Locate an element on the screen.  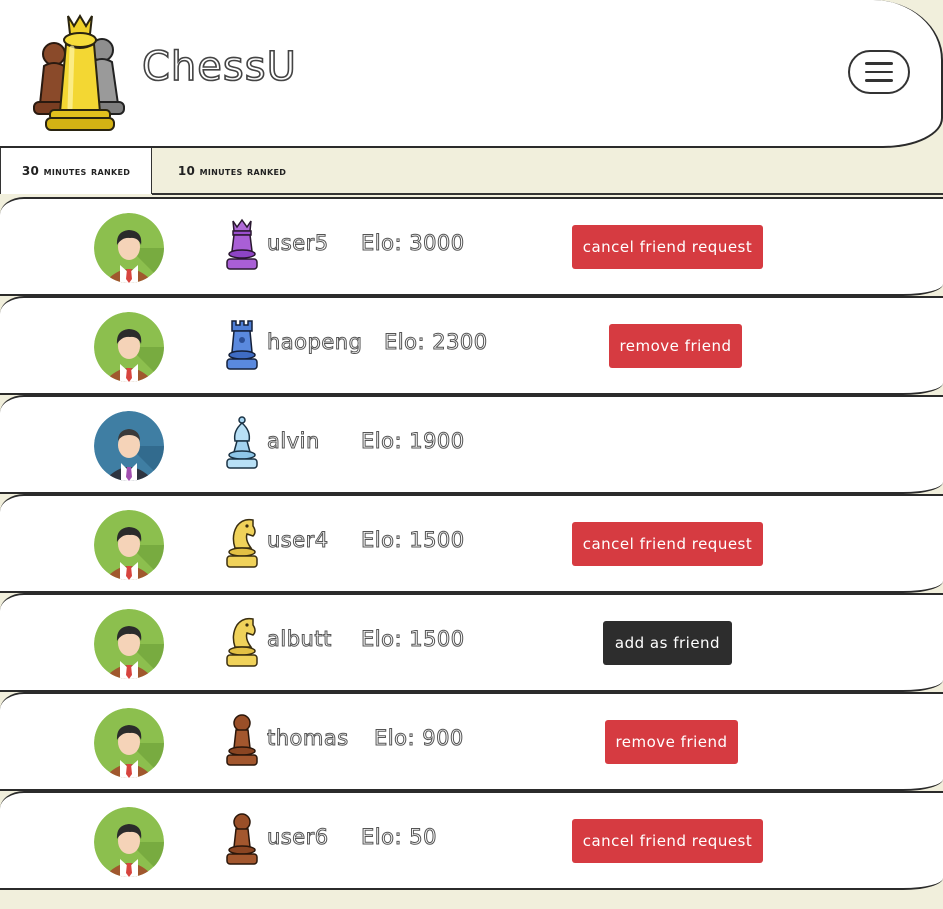
list-item: haopeng Elo: 2300 remove friend is located at coordinates (471, 345).